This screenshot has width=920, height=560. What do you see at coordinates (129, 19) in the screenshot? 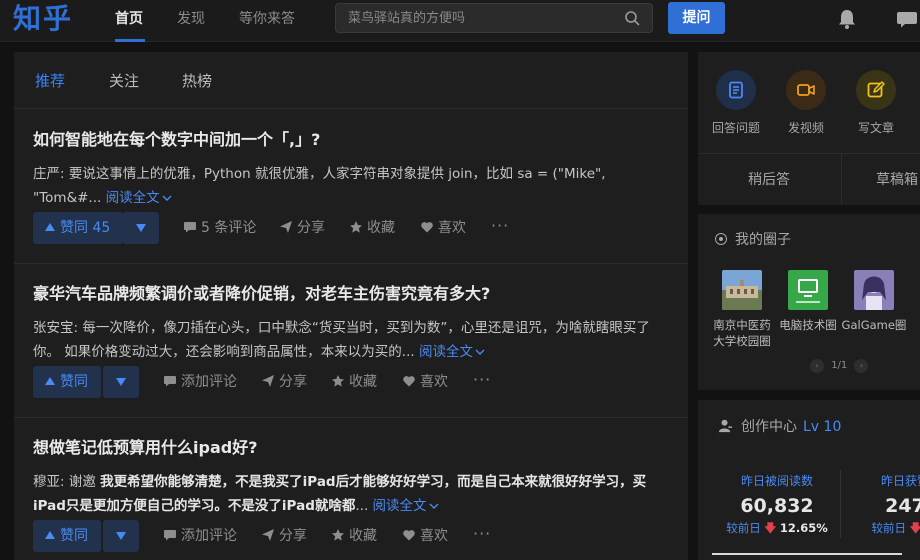
I see `nav-home: 首页` at bounding box center [129, 19].